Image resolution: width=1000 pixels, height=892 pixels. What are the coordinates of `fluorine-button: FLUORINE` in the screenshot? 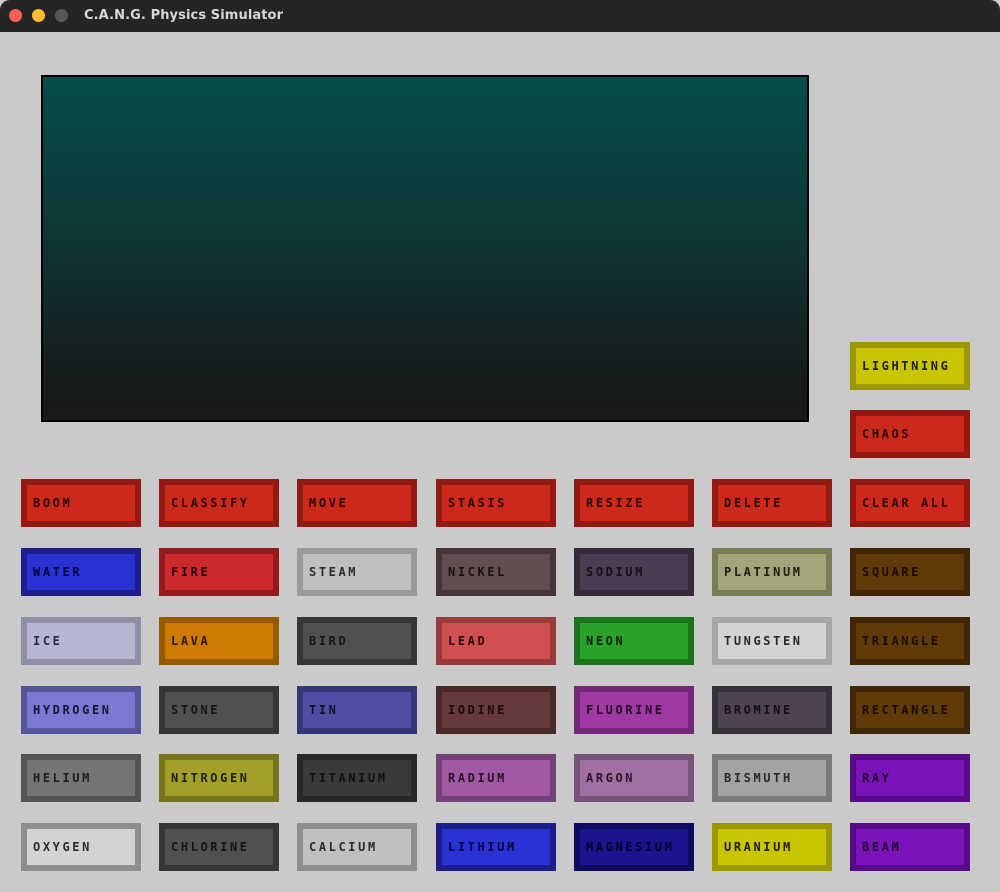 It's located at (634, 710).